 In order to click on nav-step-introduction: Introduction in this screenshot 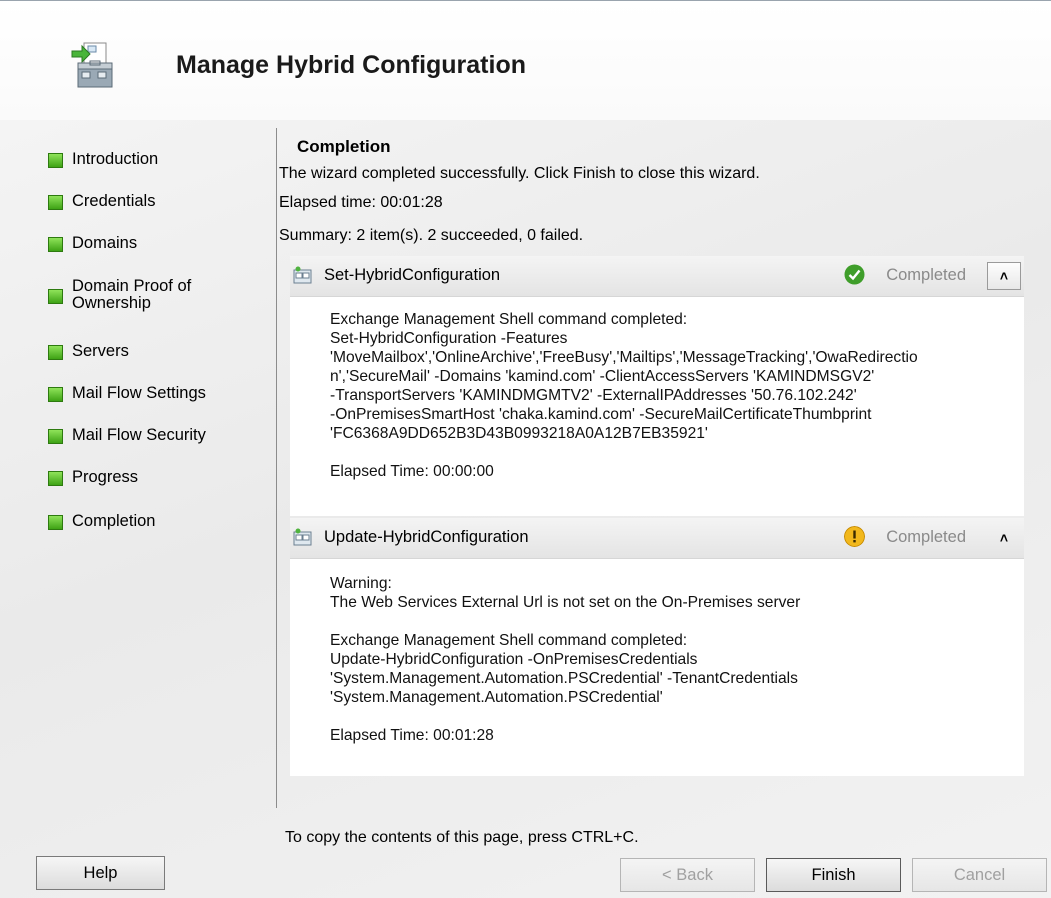, I will do `click(140, 159)`.